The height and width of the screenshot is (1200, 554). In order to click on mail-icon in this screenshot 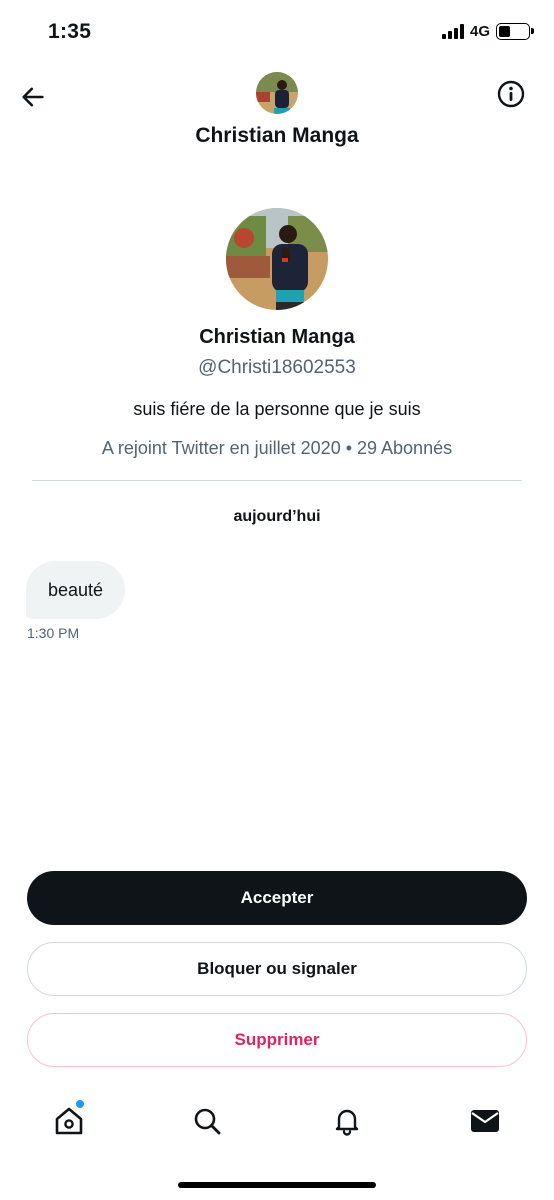, I will do `click(485, 1121)`.